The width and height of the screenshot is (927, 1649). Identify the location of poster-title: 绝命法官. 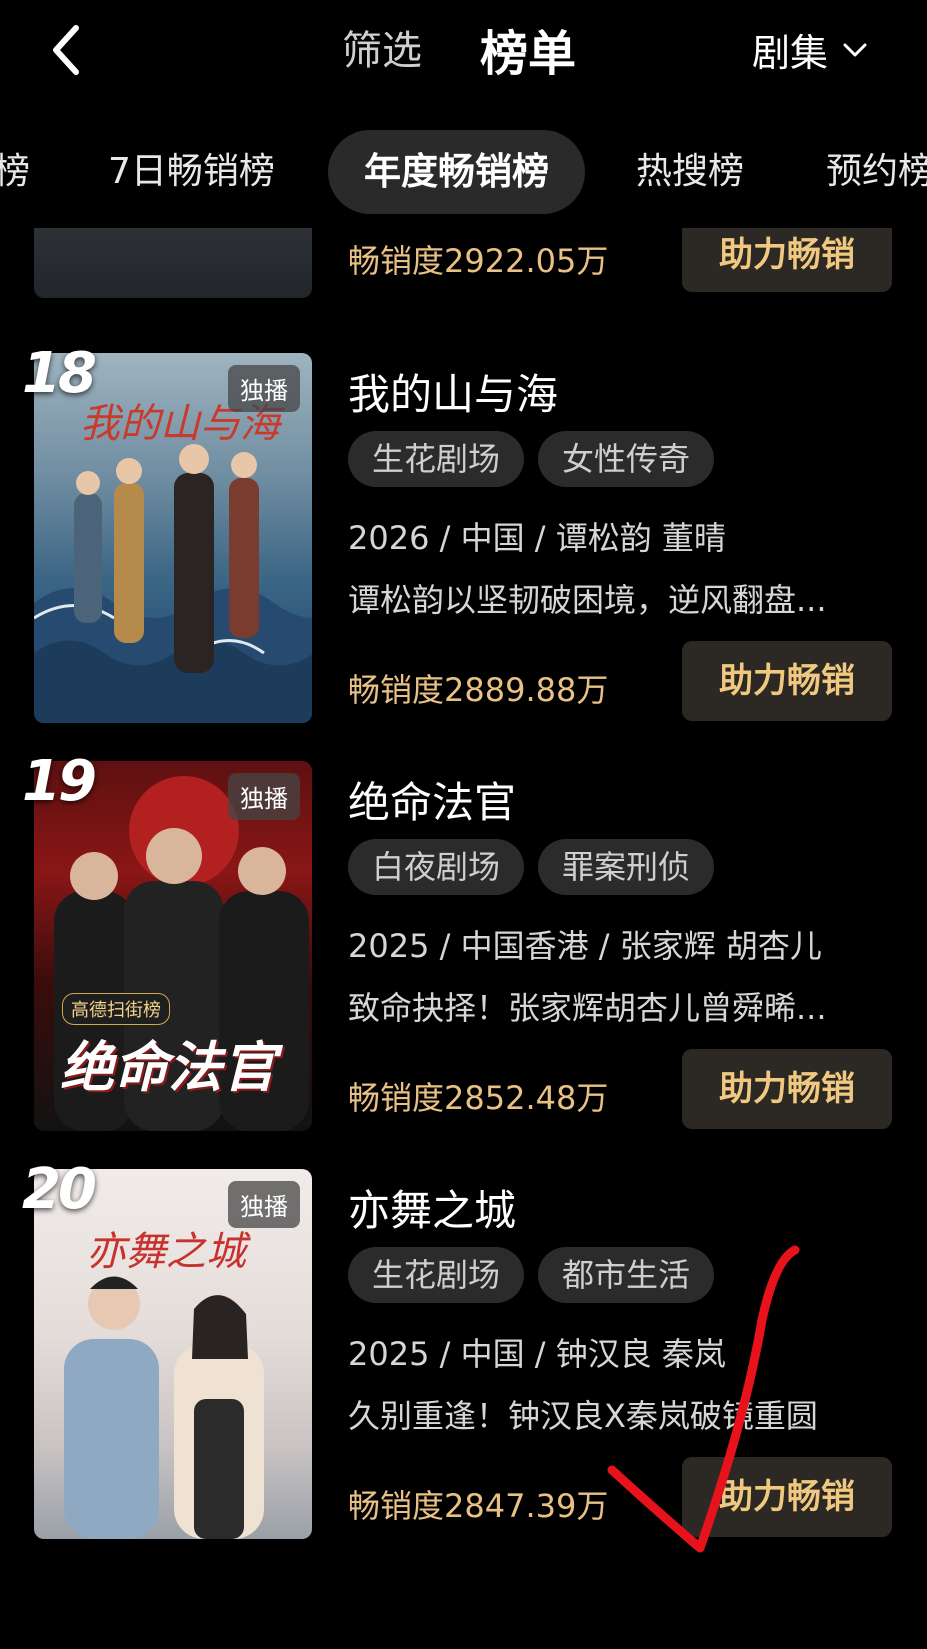
(168, 1067).